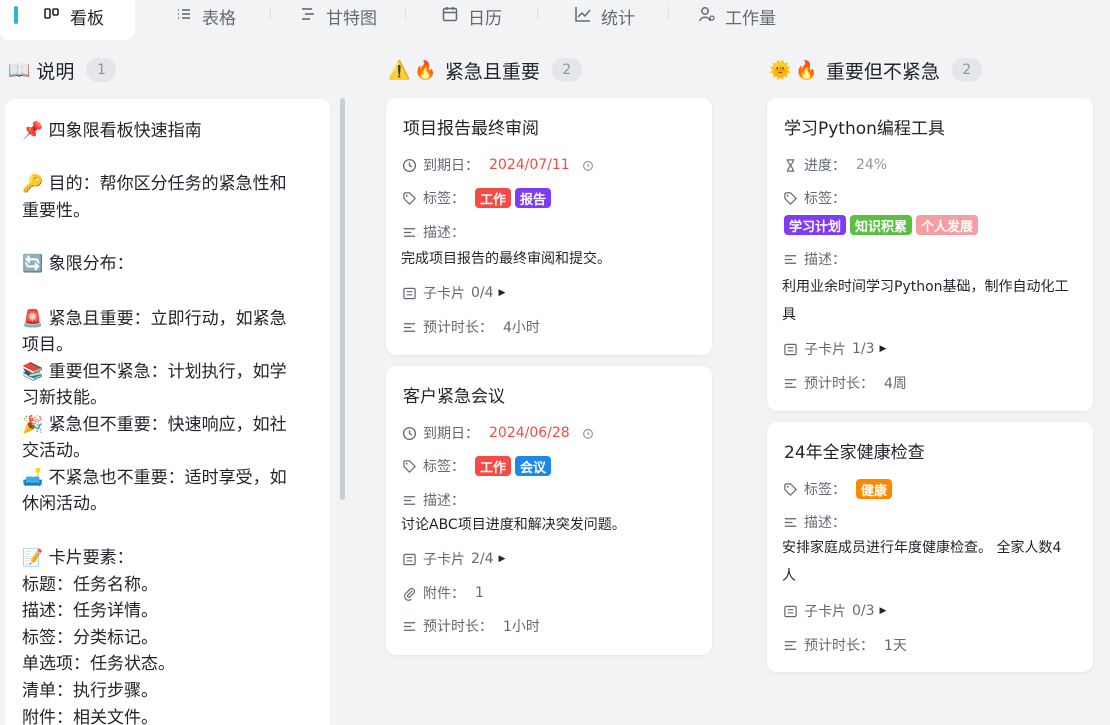 The width and height of the screenshot is (1110, 725). What do you see at coordinates (583, 14) in the screenshot?
I see `chart-icon` at bounding box center [583, 14].